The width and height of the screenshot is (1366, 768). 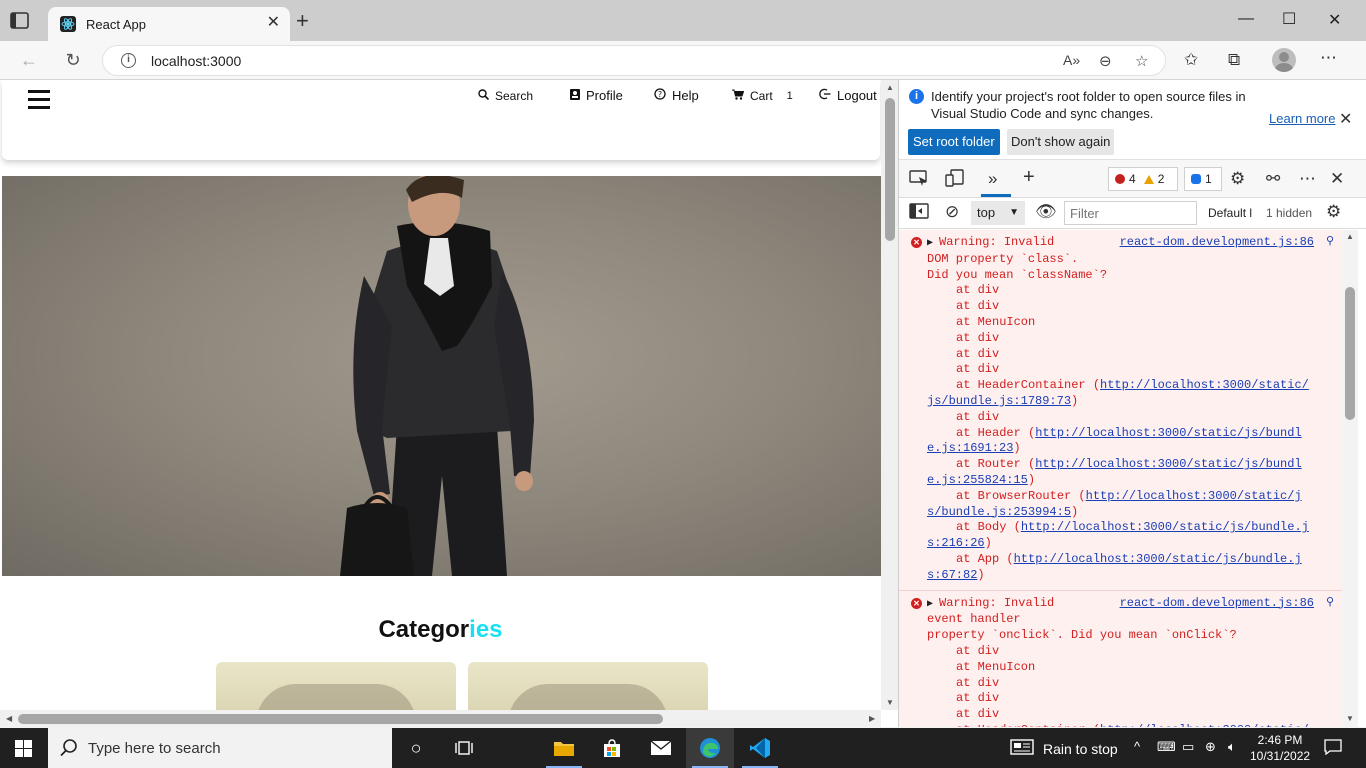 I want to click on file-explorer-icon, so click(x=564, y=748).